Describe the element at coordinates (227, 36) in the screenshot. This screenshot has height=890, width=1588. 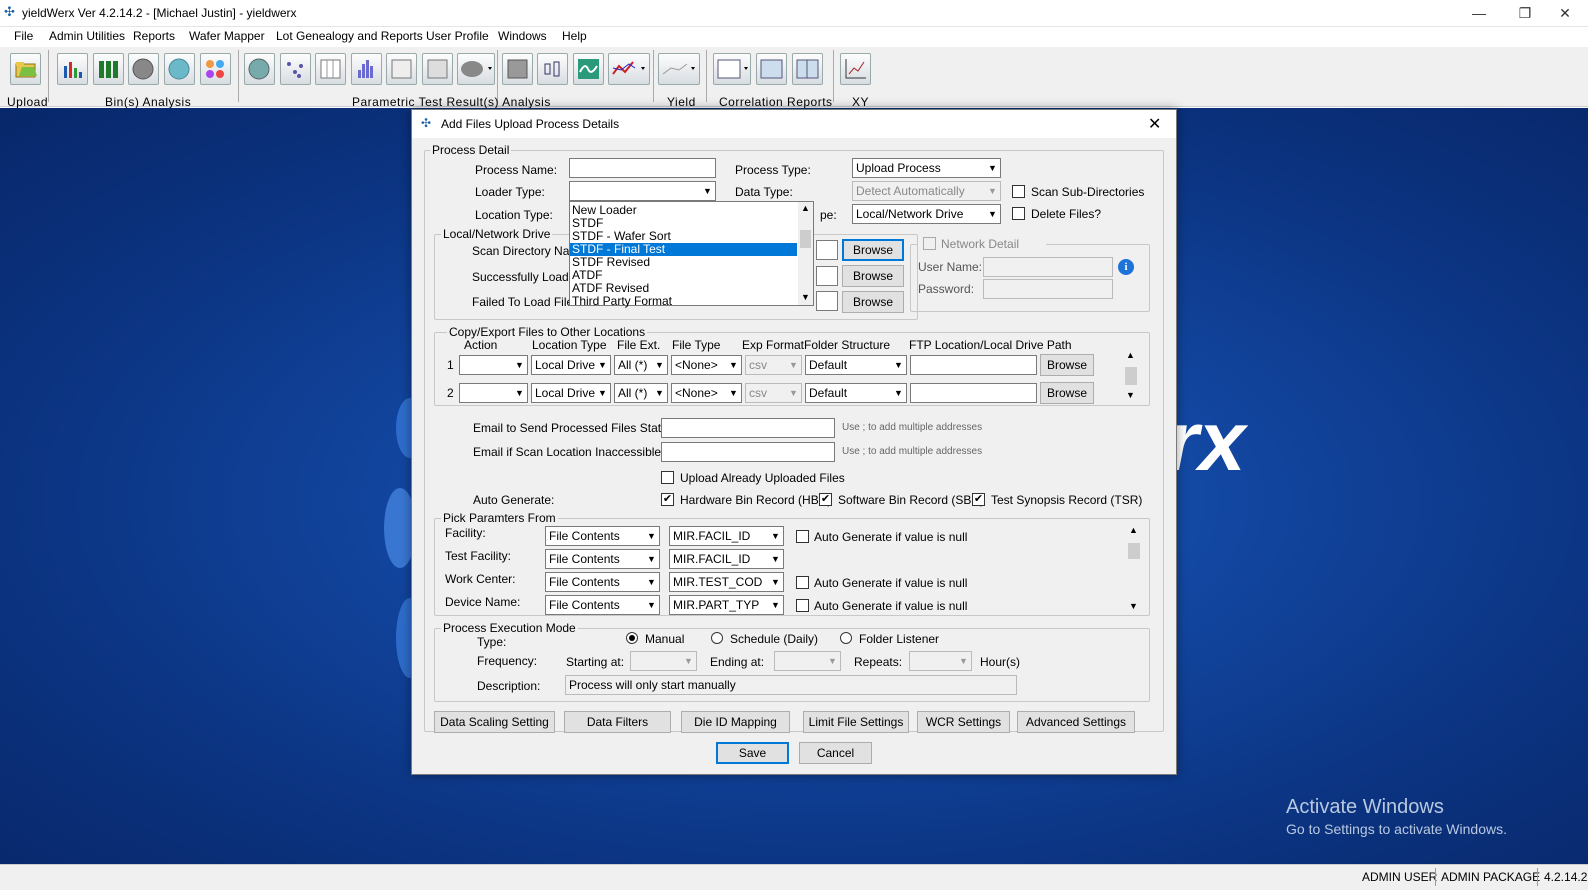
I see `menu-wafer-mapper: Wafer Mapper` at that location.